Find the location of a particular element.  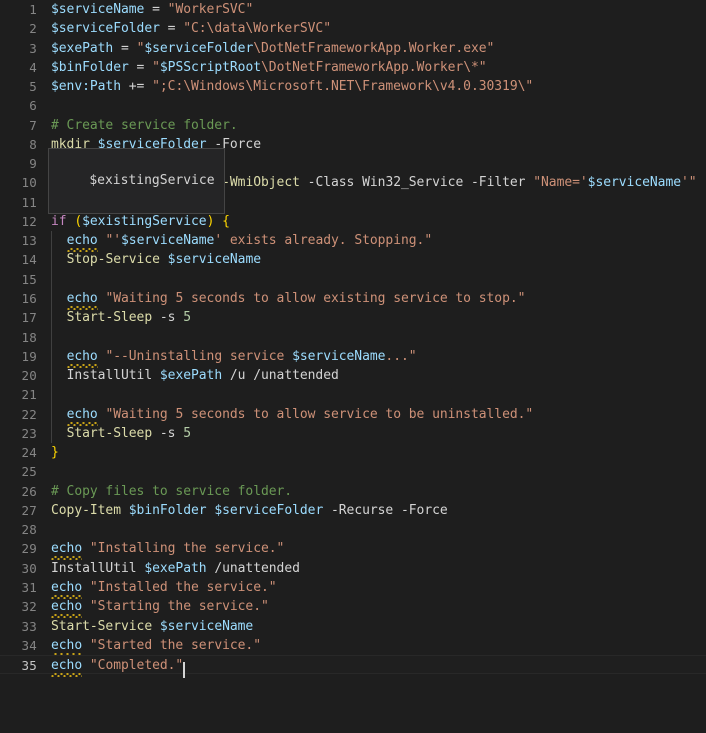

line-number: 3 is located at coordinates (33, 48).